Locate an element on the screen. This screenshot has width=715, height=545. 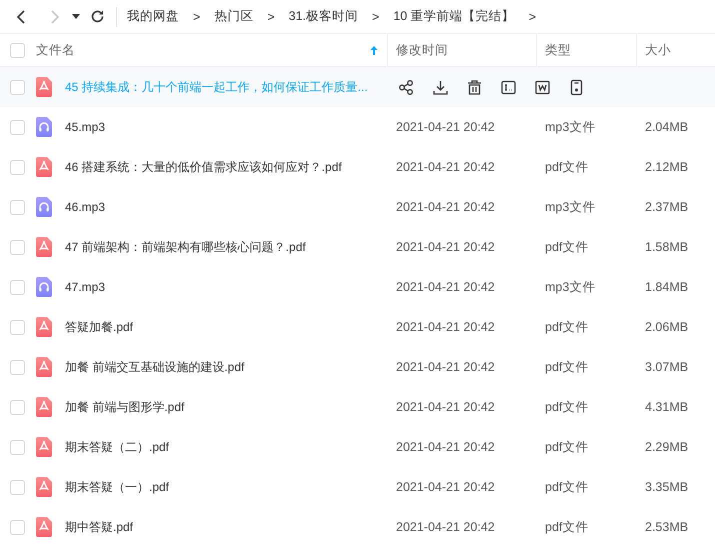
column-header: 修改时间 is located at coordinates (422, 50).